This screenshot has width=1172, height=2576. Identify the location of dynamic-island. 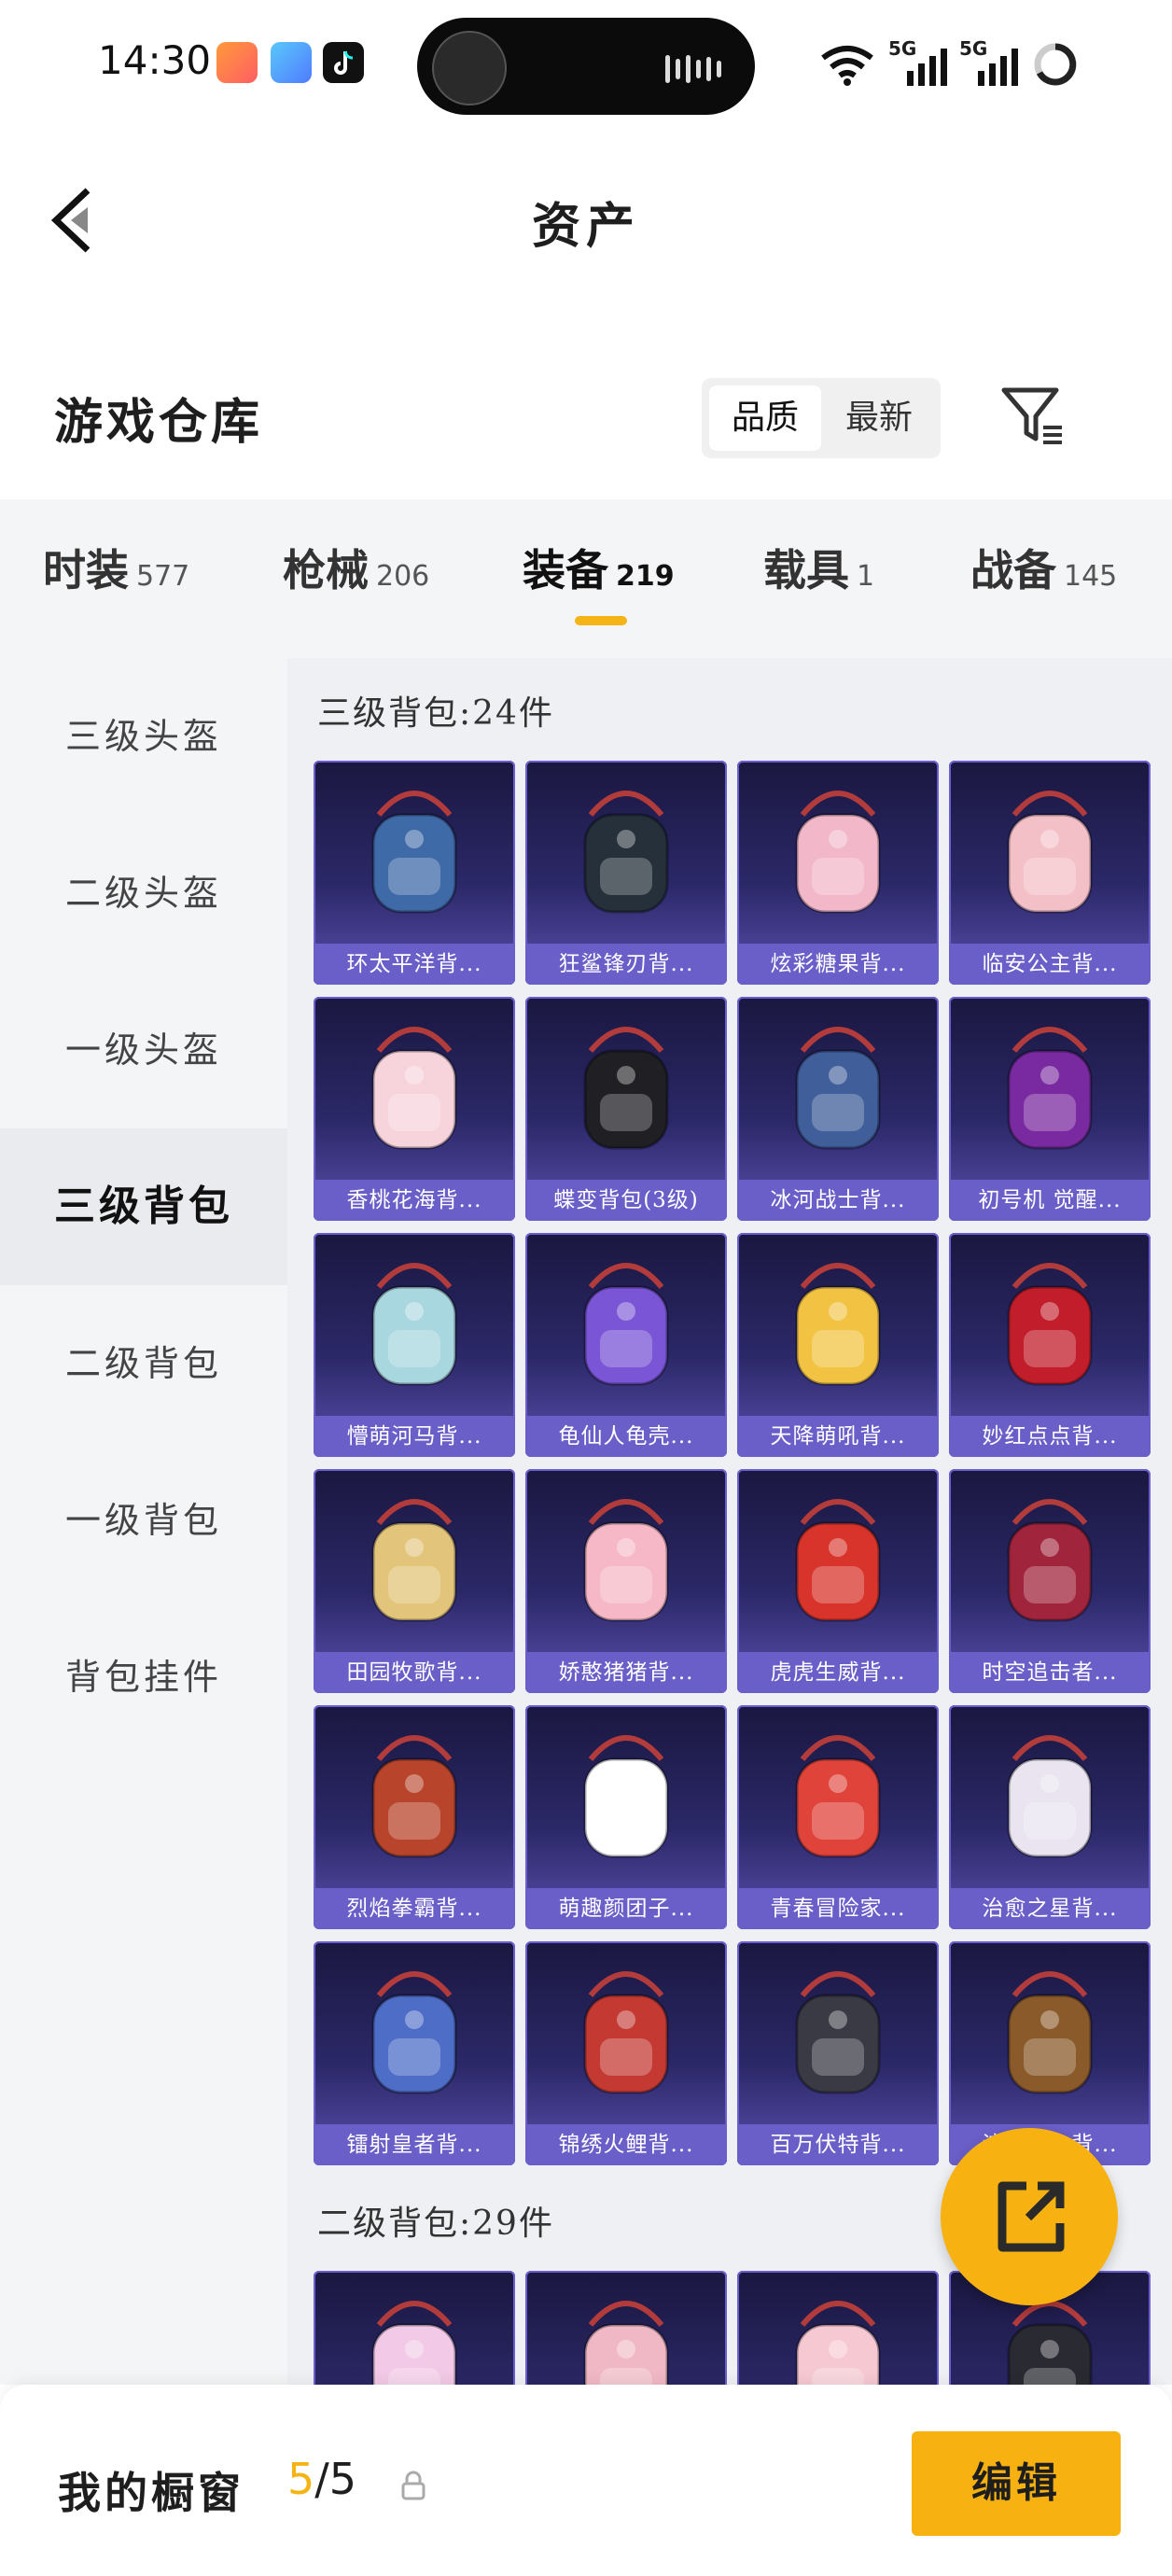
(586, 66).